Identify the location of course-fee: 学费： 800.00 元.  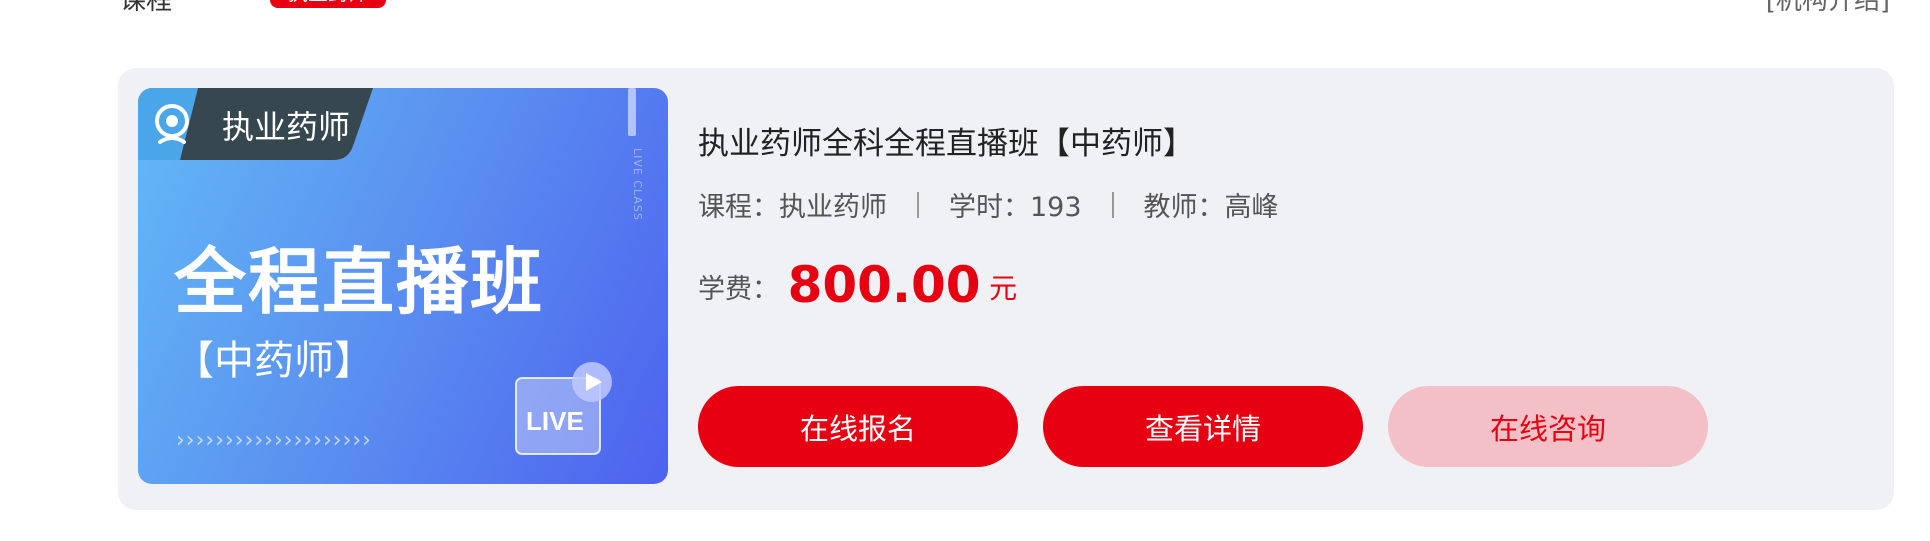
(857, 285).